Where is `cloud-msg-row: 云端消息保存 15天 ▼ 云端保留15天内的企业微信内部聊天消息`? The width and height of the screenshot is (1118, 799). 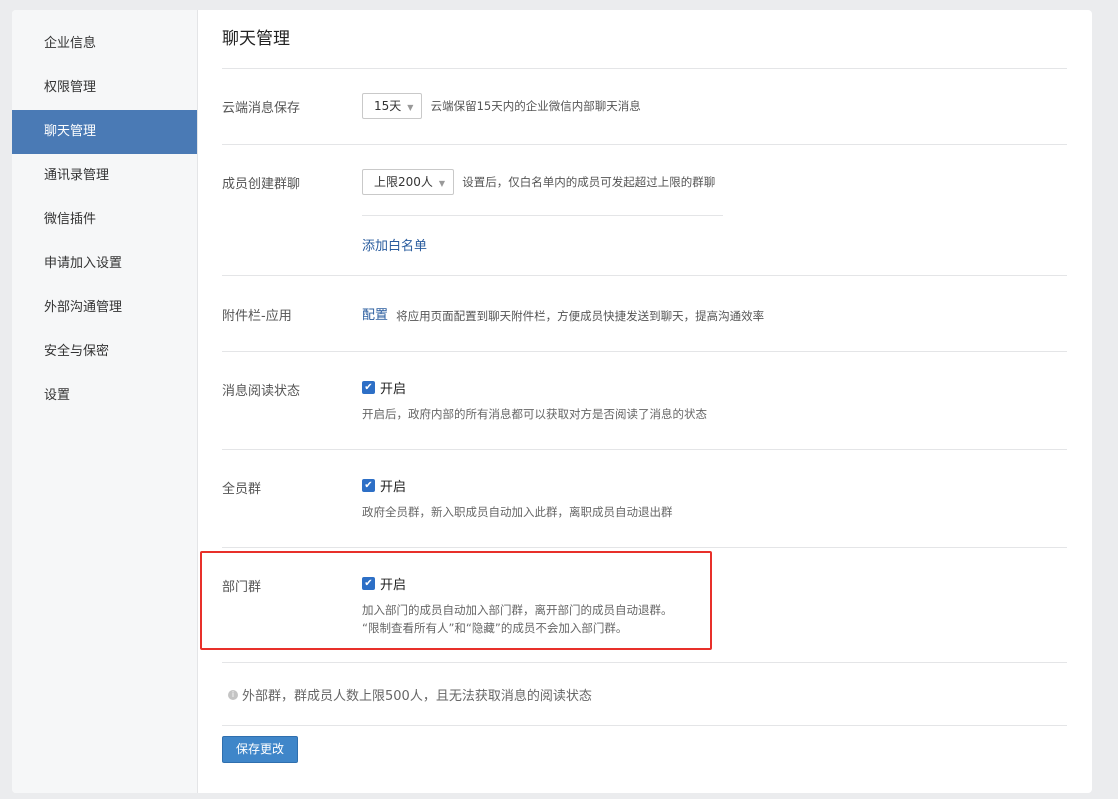 cloud-msg-row: 云端消息保存 15天 ▼ 云端保留15天内的企业微信内部聊天消息 is located at coordinates (644, 107).